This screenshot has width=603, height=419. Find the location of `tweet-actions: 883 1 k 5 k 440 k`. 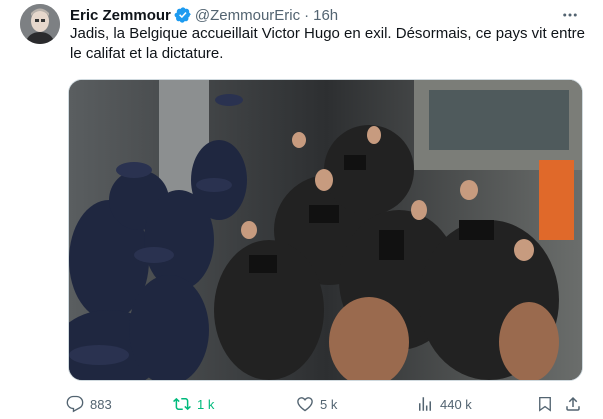

tweet-actions: 883 1 k 5 k 440 k is located at coordinates (326, 404).